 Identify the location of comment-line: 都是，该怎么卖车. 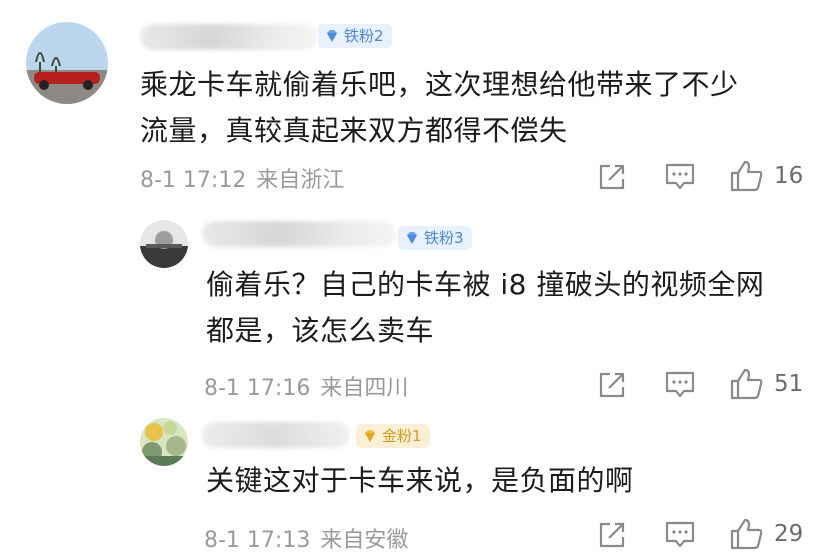
(320, 330).